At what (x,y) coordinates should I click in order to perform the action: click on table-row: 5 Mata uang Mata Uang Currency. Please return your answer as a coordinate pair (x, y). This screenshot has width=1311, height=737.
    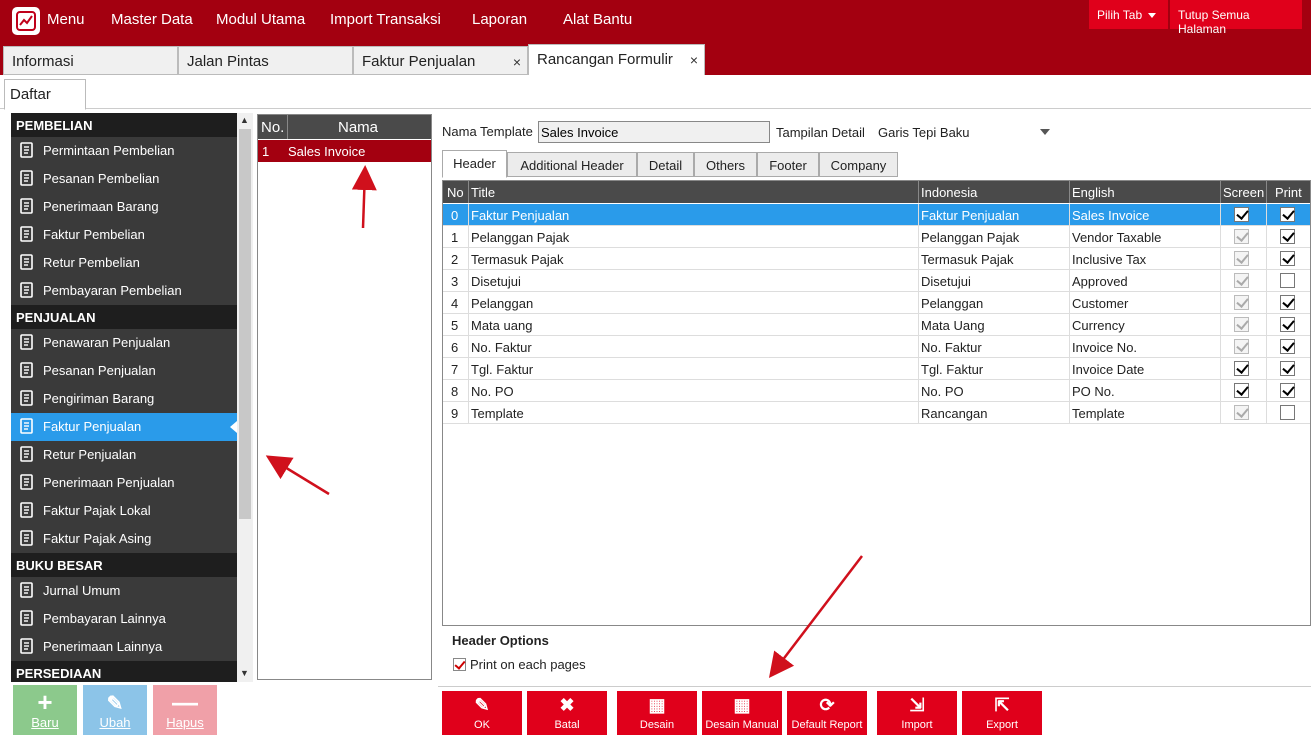
    Looking at the image, I should click on (876, 325).